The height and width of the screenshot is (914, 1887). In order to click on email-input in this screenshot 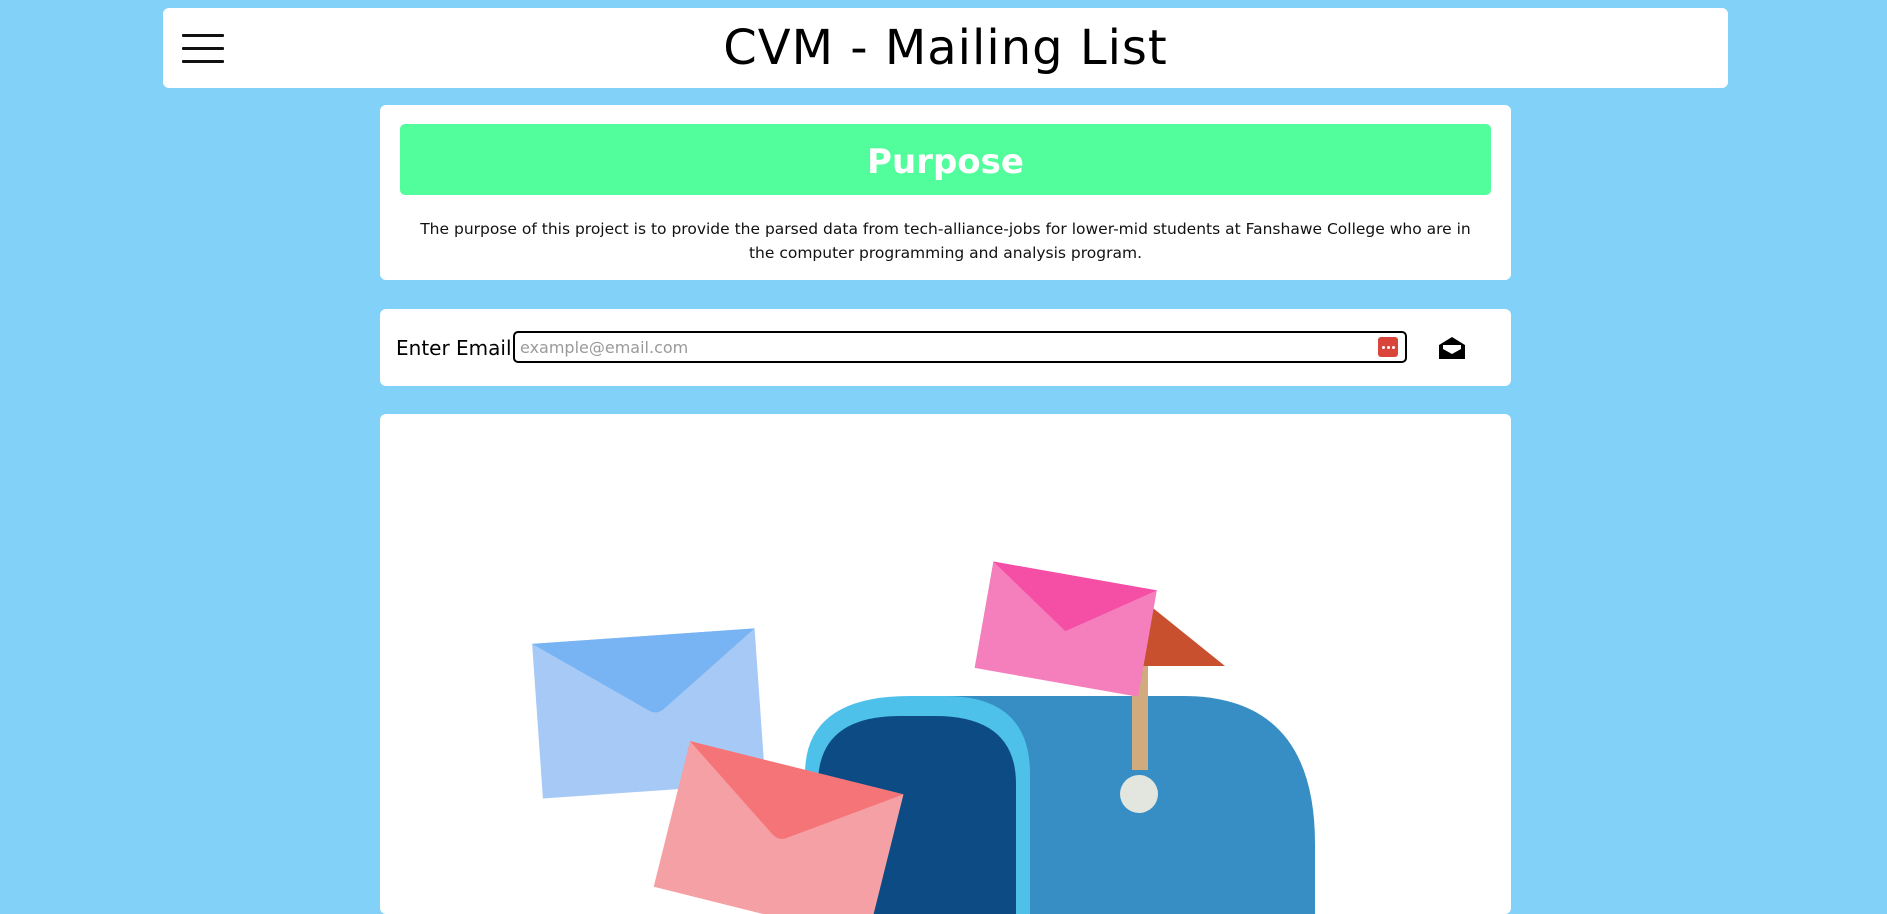, I will do `click(960, 347)`.